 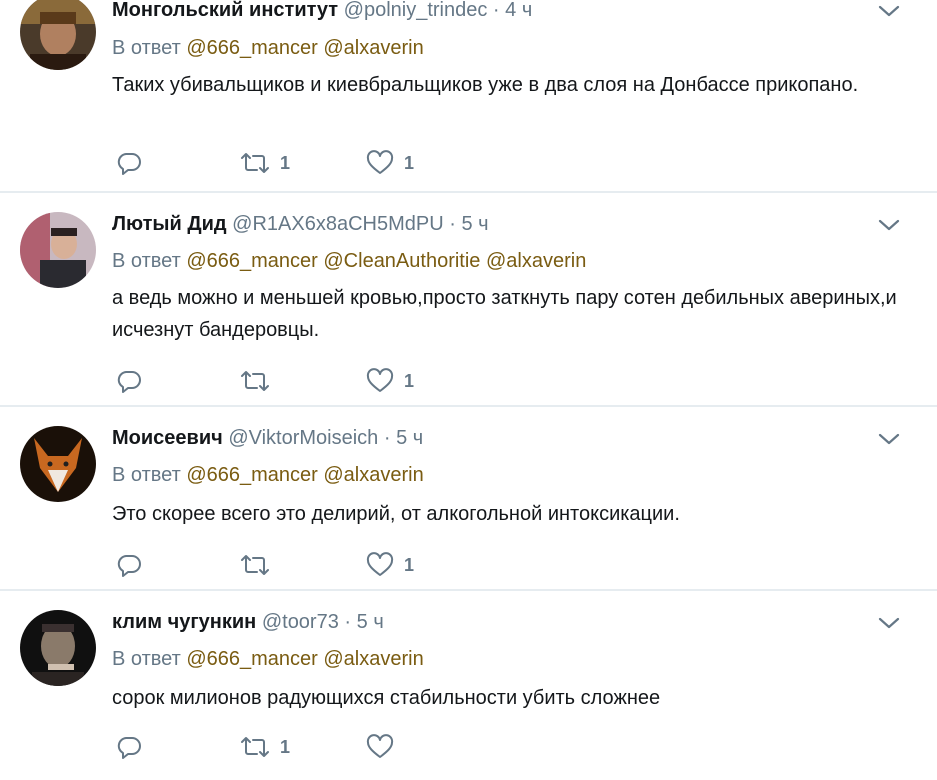 What do you see at coordinates (401, 261) in the screenshot?
I see `mention-link: @CleanAuthoritie` at bounding box center [401, 261].